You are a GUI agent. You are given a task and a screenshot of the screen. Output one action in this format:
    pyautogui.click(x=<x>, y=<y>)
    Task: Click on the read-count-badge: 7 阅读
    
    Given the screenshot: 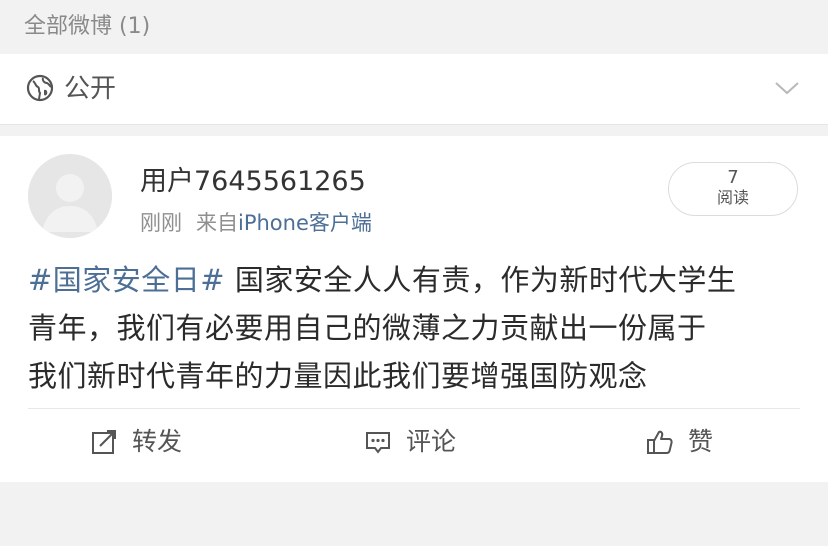 What is the action you would take?
    pyautogui.click(x=733, y=189)
    